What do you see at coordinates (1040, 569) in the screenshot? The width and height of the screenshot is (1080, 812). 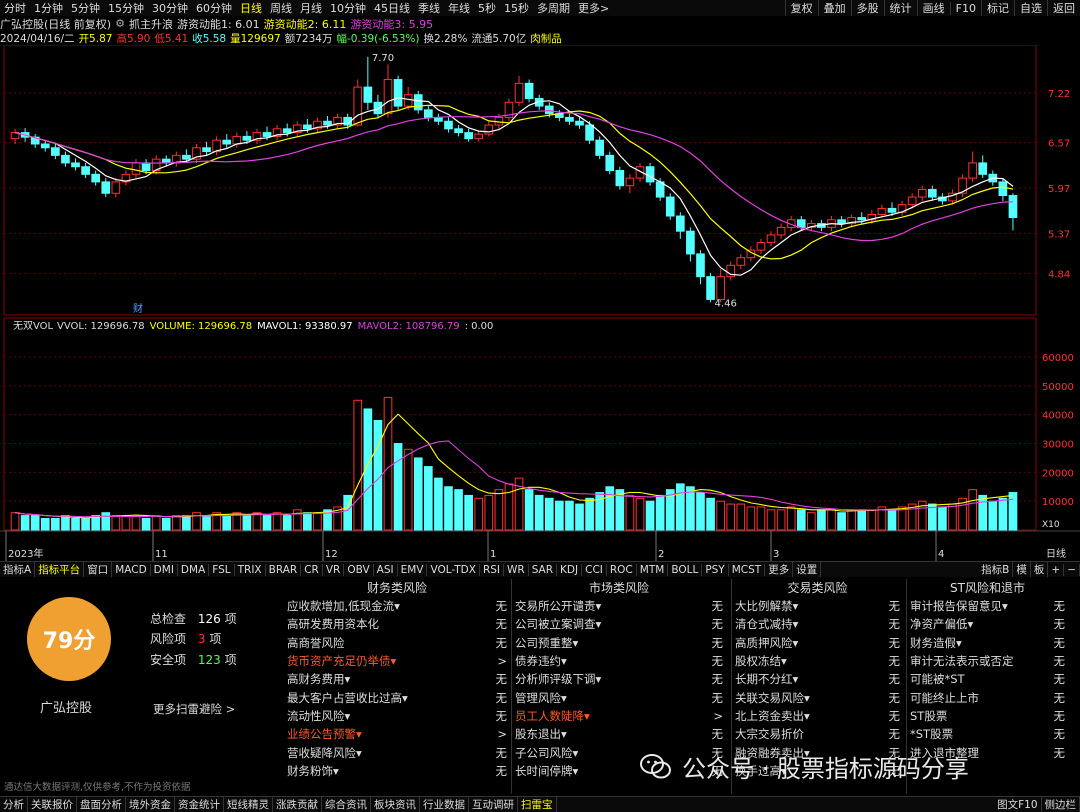 I see `tabbar-right-2: 板` at bounding box center [1040, 569].